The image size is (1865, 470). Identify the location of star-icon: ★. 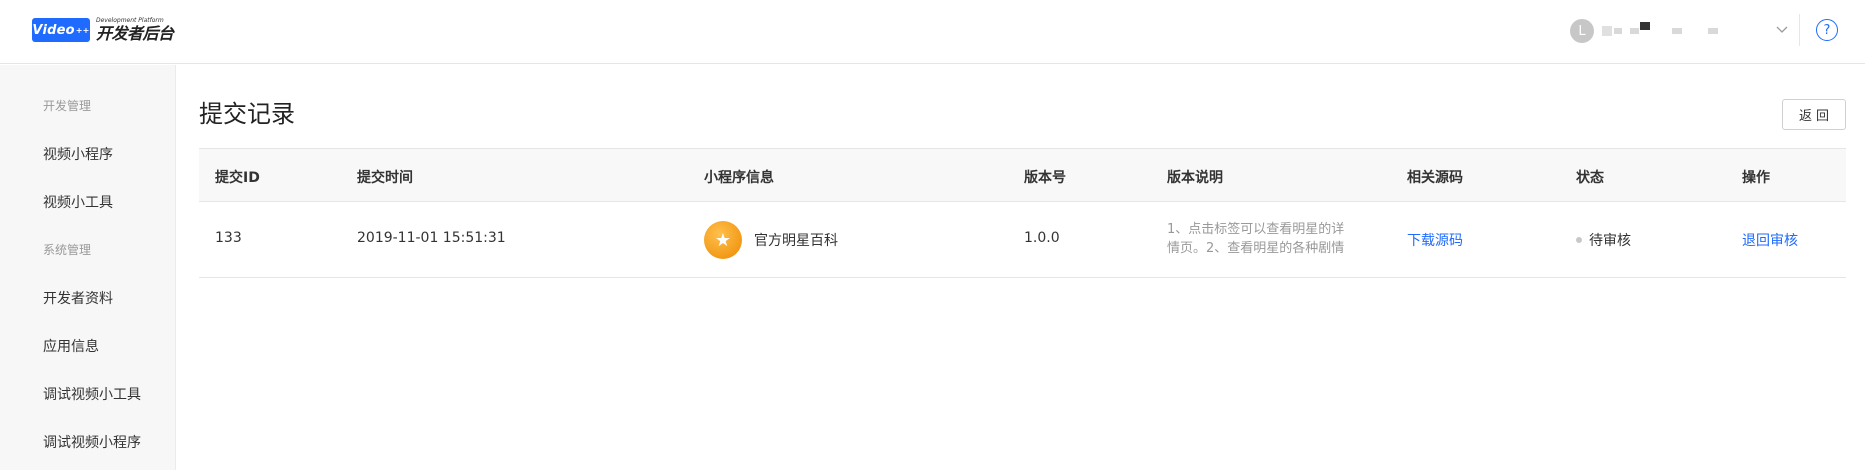
(723, 240).